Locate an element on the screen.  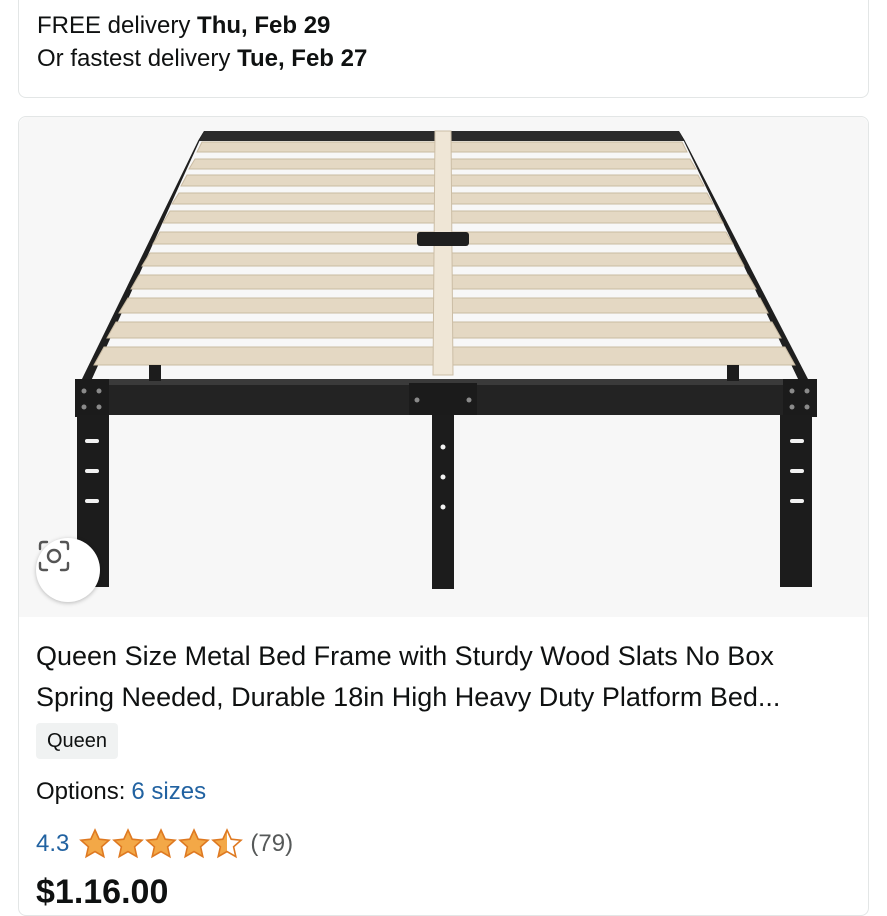
options-label: Options: is located at coordinates (81, 791).